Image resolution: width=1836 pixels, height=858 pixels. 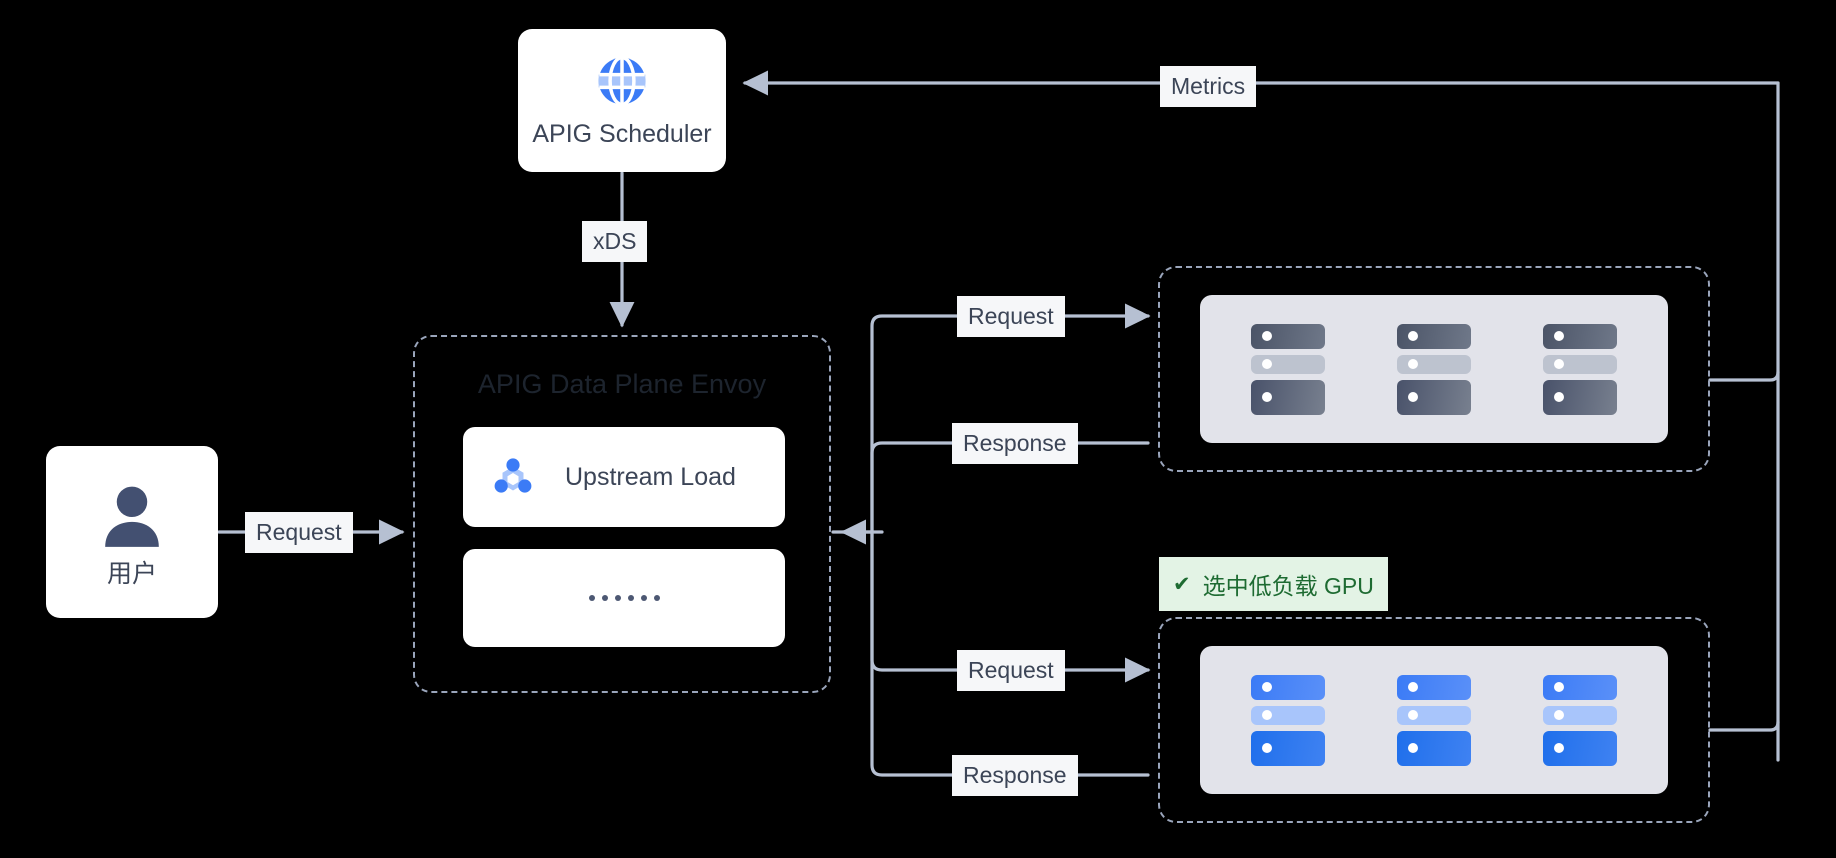 I want to click on metrics-from-top-cluster, so click(x=1744, y=376).